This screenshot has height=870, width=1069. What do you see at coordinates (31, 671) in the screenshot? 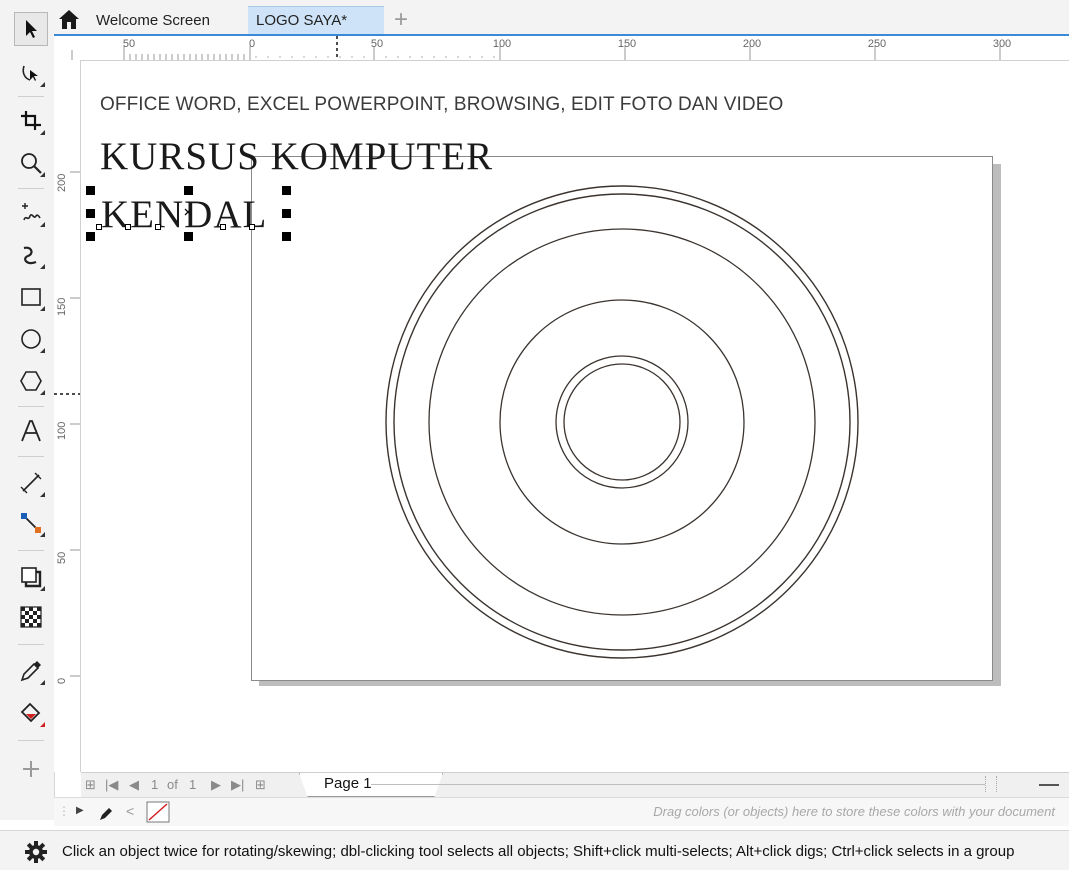
I see `eyedropper-tool-icon` at bounding box center [31, 671].